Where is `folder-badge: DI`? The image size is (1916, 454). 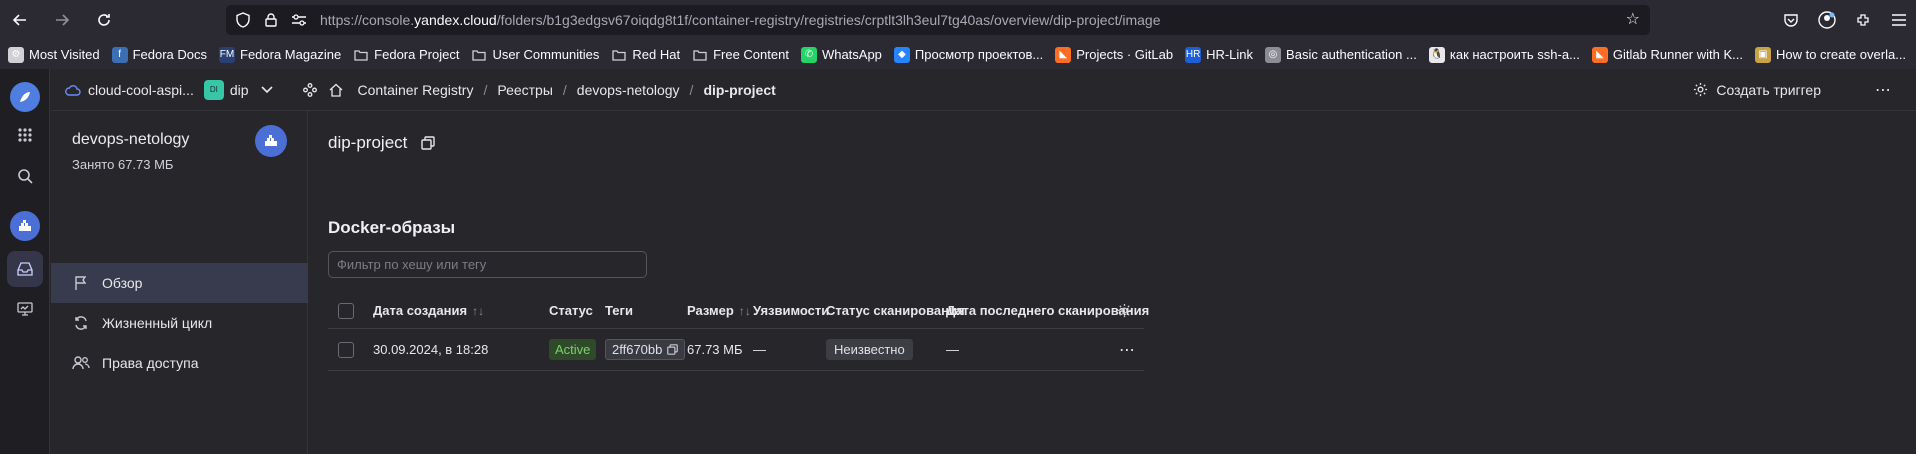
folder-badge: DI is located at coordinates (213, 89).